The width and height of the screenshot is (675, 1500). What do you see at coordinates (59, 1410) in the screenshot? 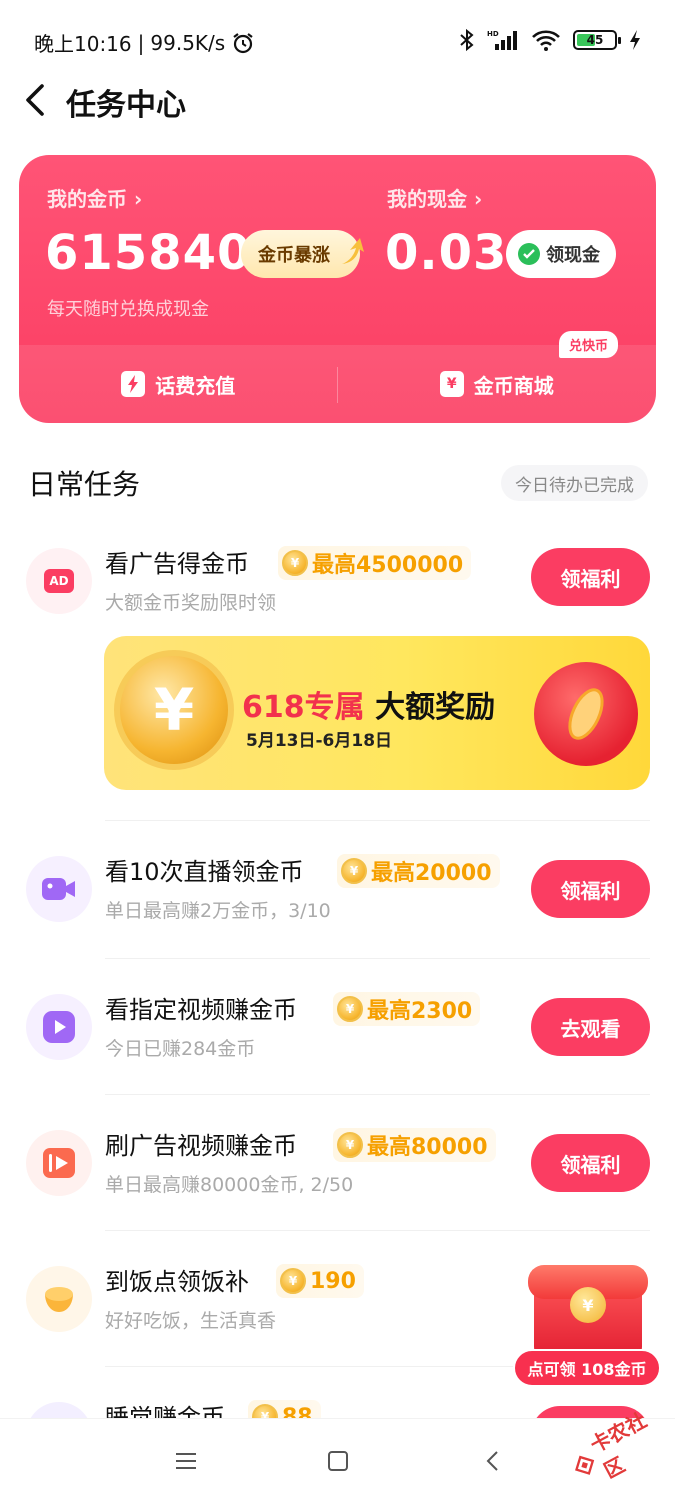
I see `sleep-moon-icon` at bounding box center [59, 1410].